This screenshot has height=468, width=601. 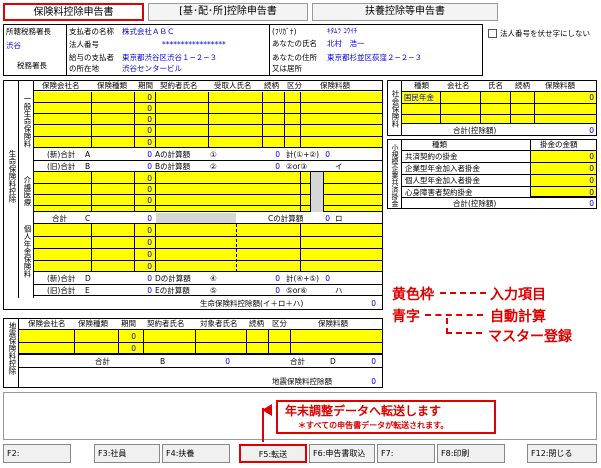 What do you see at coordinates (518, 317) in the screenshot?
I see `legend-blue-desc1: 自動計算` at bounding box center [518, 317].